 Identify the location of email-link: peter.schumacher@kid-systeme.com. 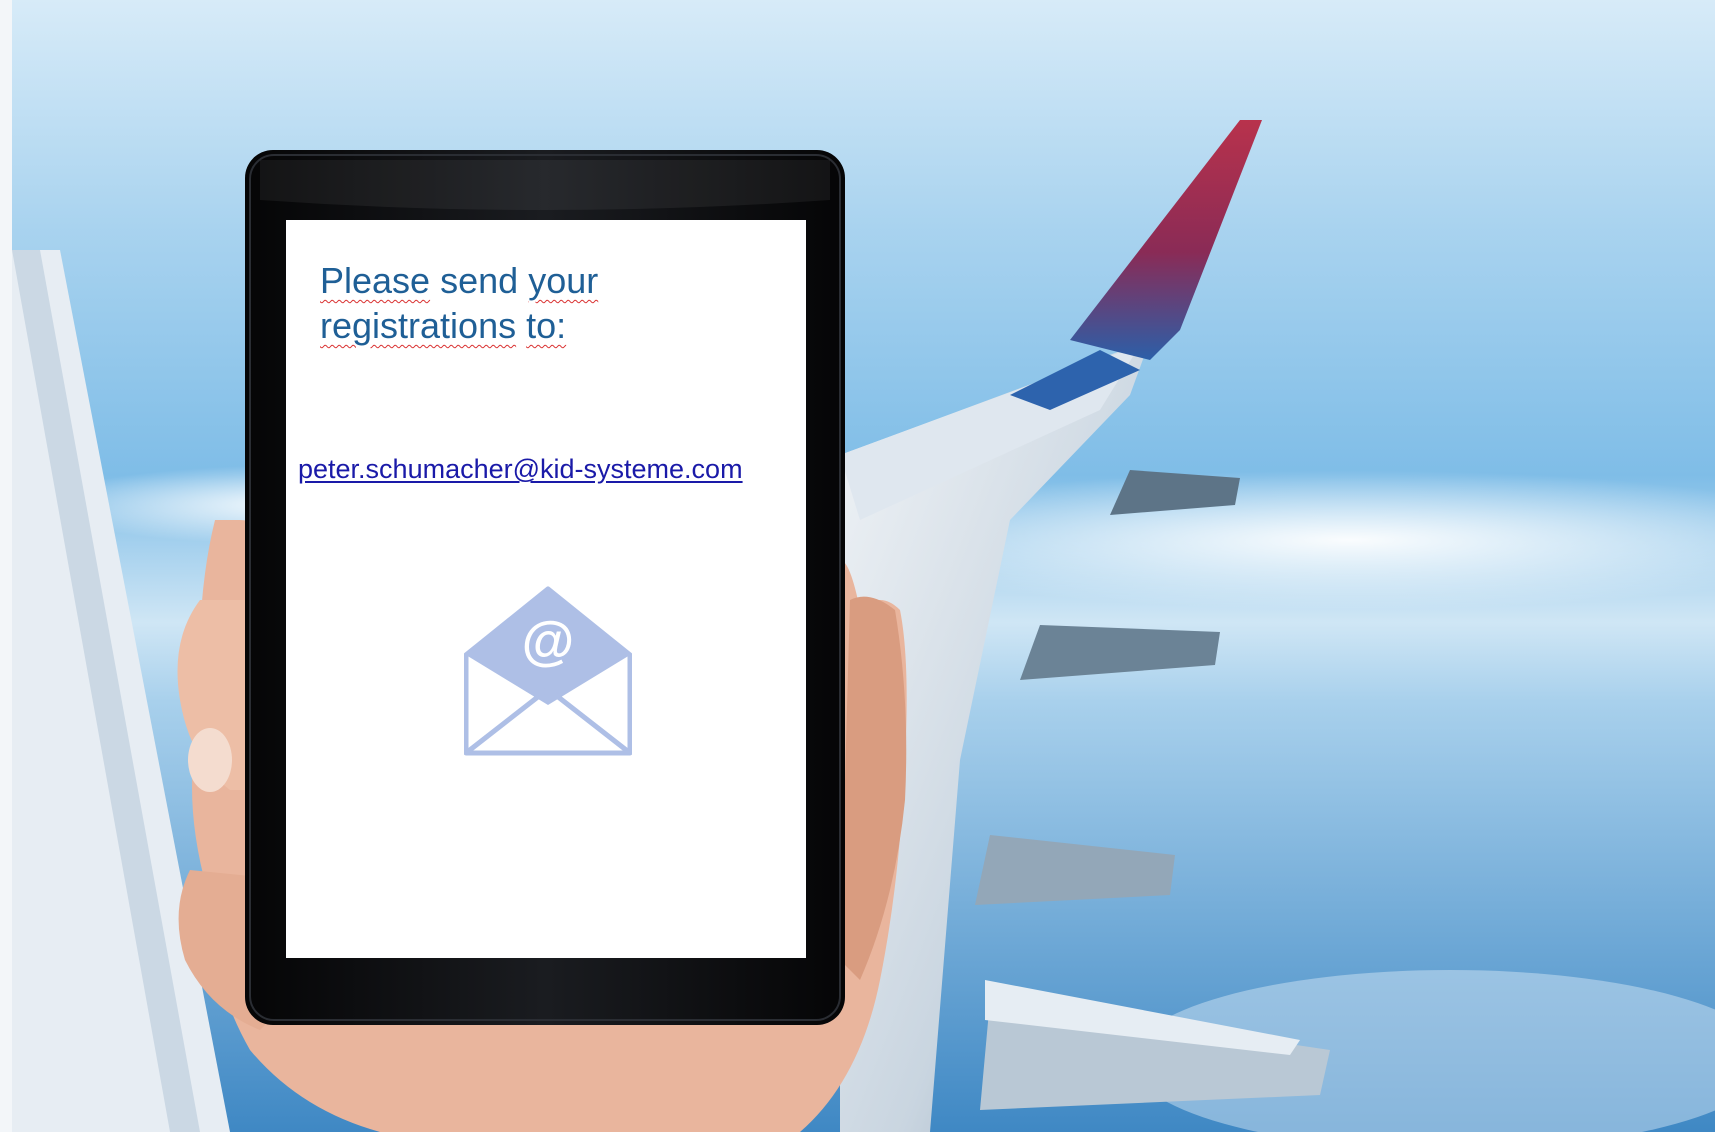
(520, 469).